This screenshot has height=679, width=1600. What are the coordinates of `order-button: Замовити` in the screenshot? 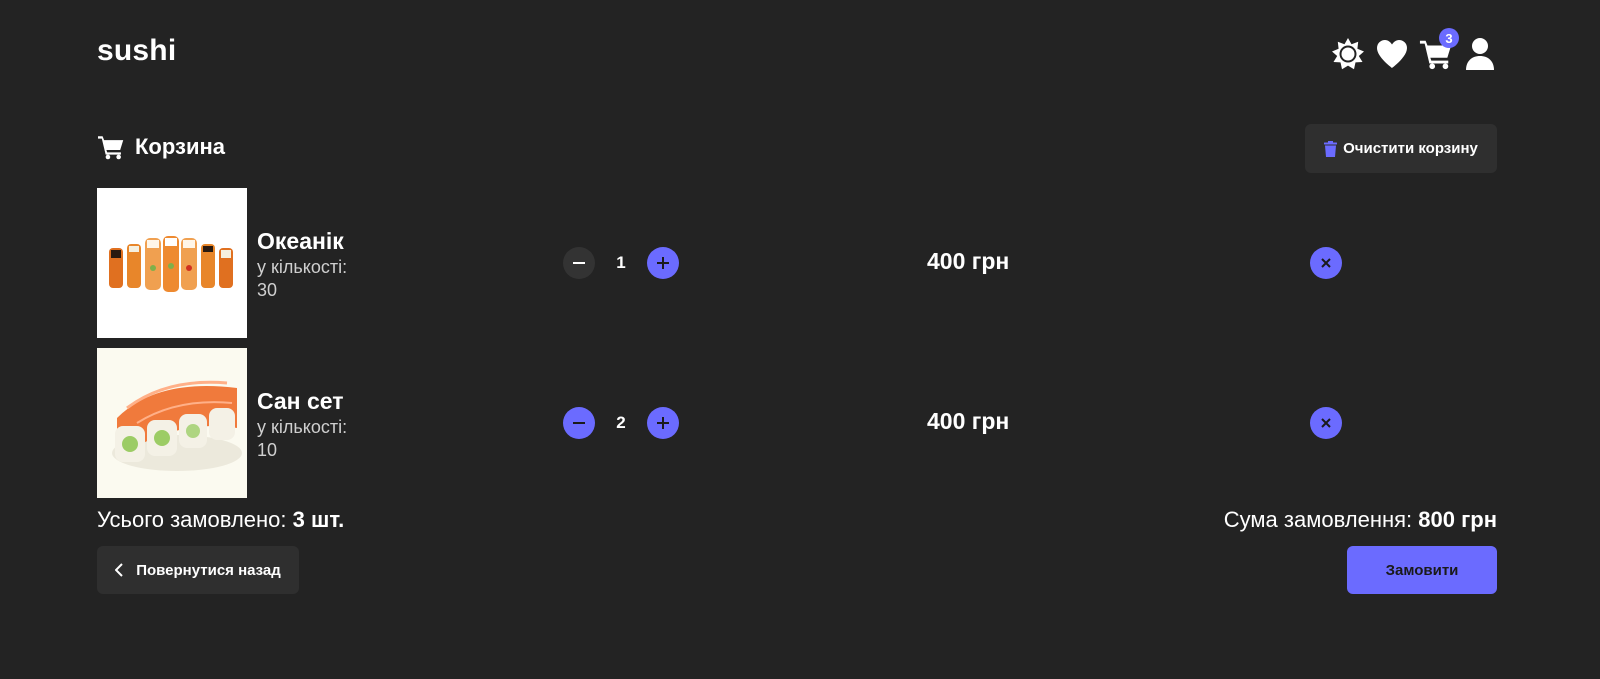 It's located at (1422, 570).